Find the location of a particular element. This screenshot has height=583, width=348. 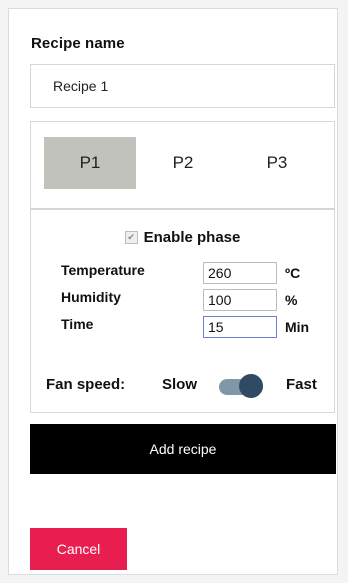

recipe-name-input is located at coordinates (182, 86).